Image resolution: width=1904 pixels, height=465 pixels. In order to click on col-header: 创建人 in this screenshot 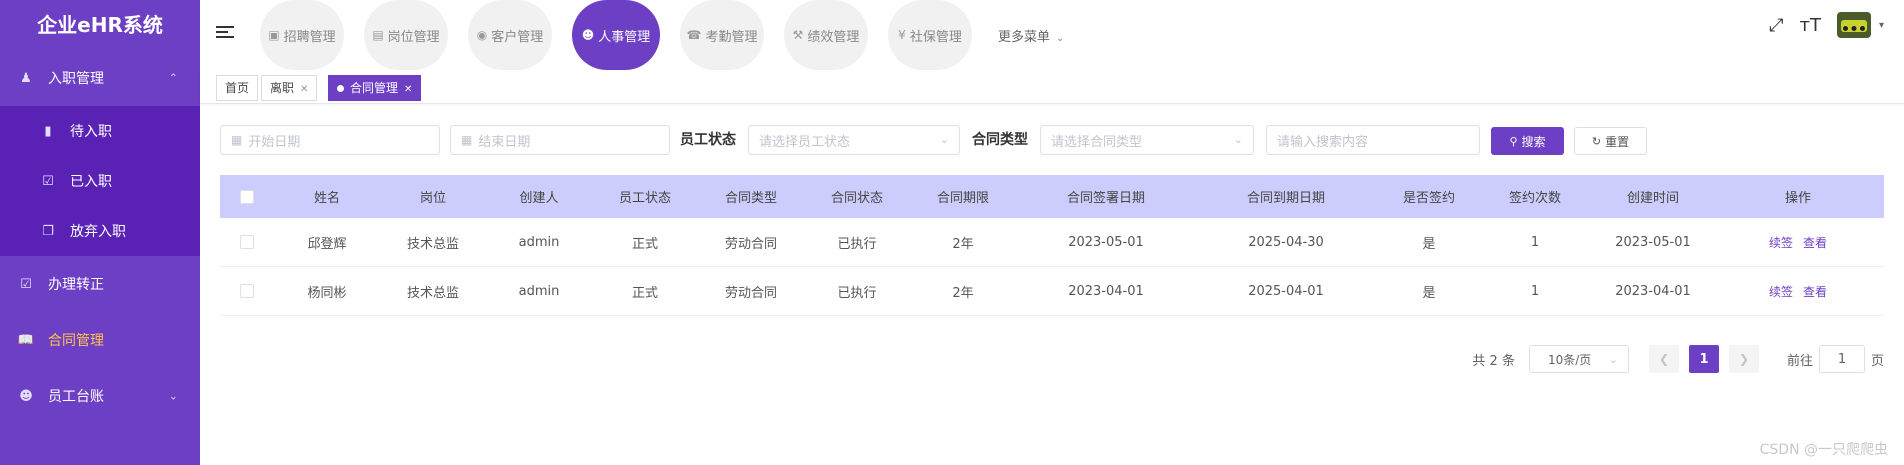, I will do `click(539, 198)`.